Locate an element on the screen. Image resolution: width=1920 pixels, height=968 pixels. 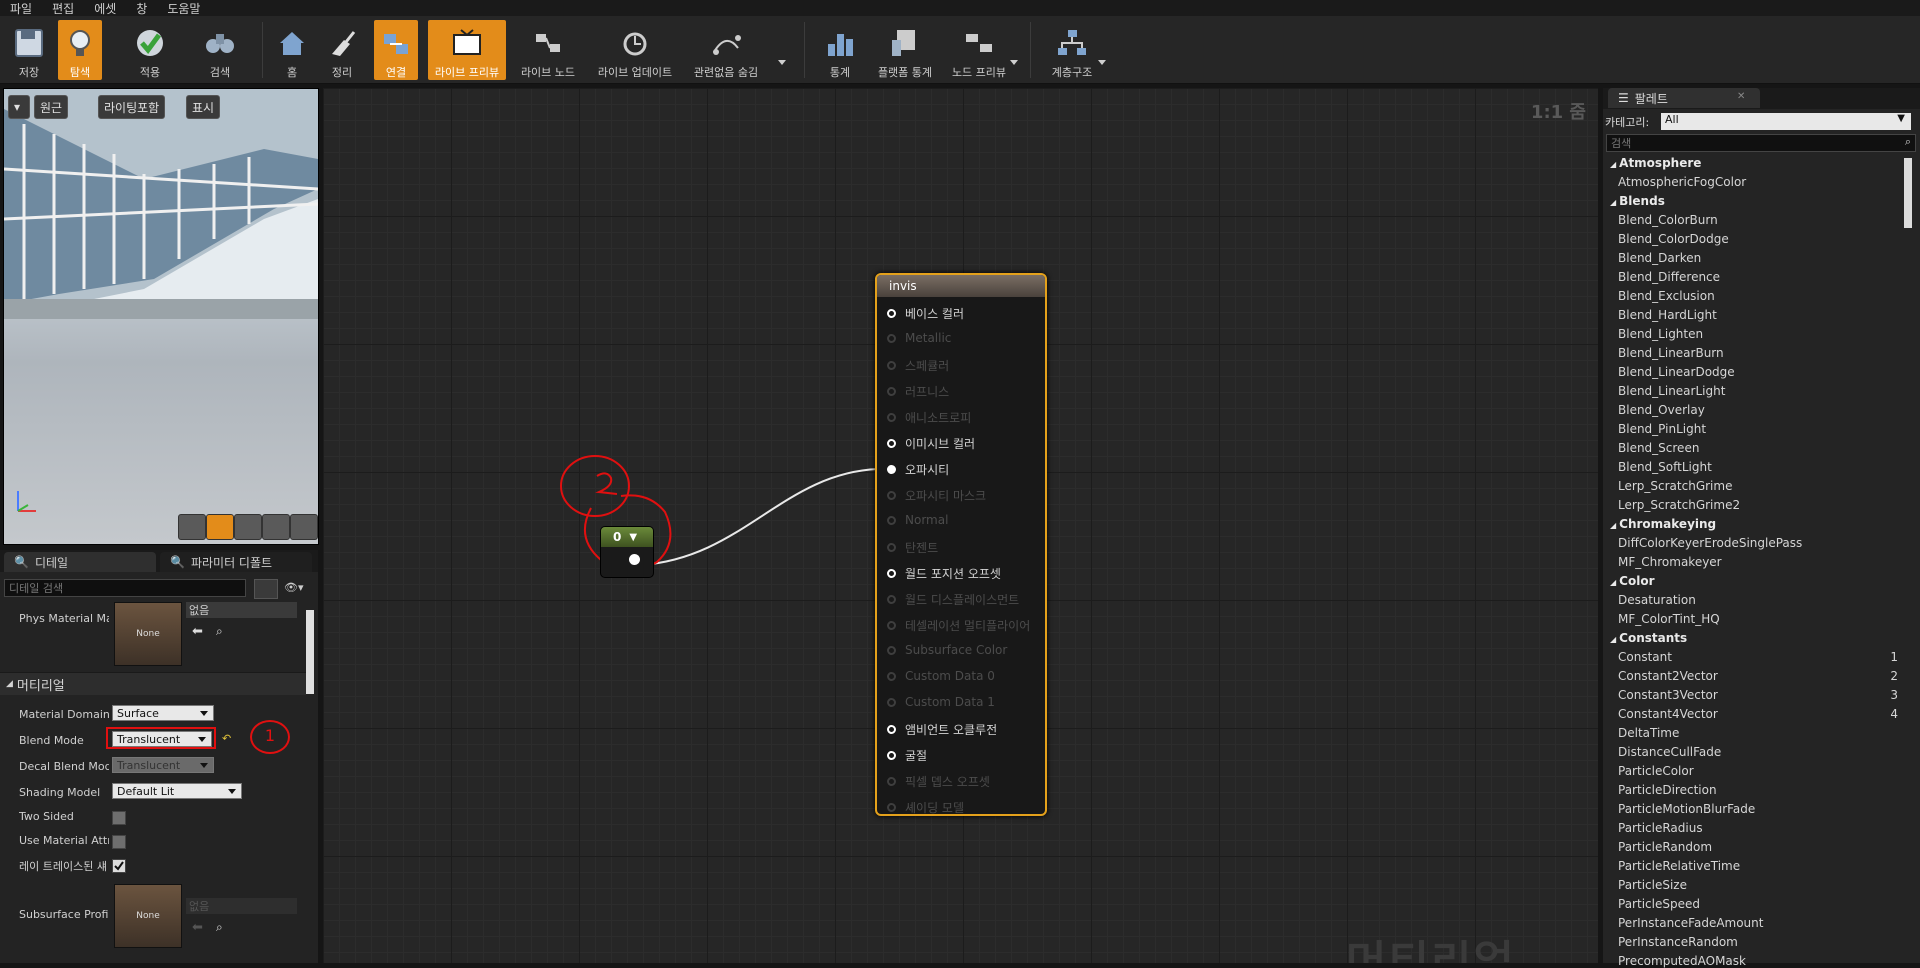
node-input-pin: 오파시티 마스크 is located at coordinates (936, 495).